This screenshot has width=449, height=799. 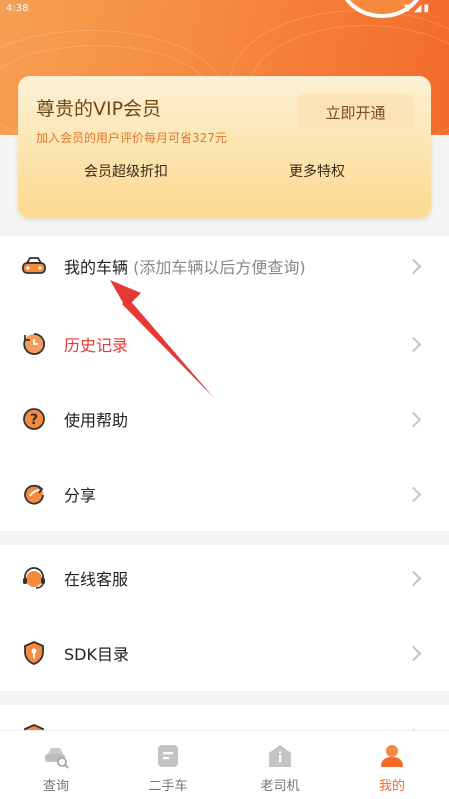 I want to click on share-label: 分享, so click(x=80, y=495).